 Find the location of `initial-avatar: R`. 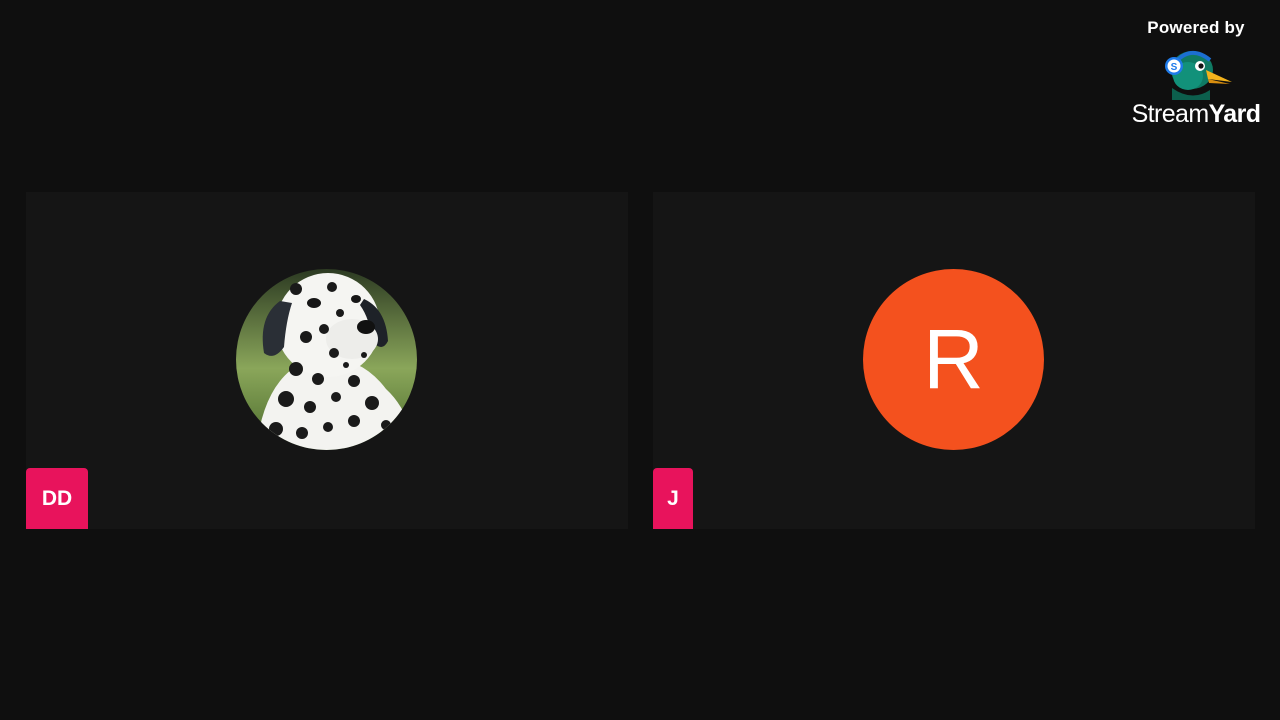

initial-avatar: R is located at coordinates (953, 359).